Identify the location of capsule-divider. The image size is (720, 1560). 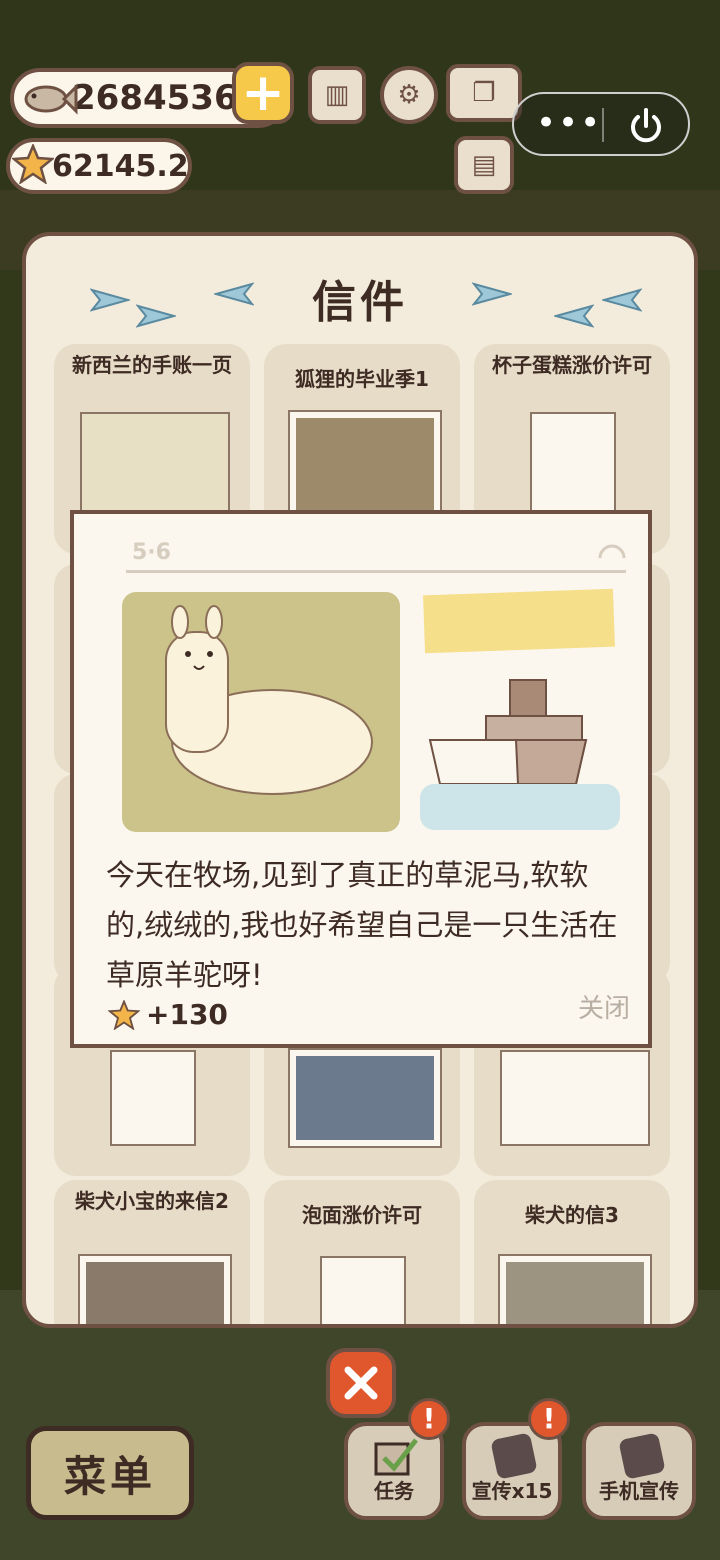
(603, 125).